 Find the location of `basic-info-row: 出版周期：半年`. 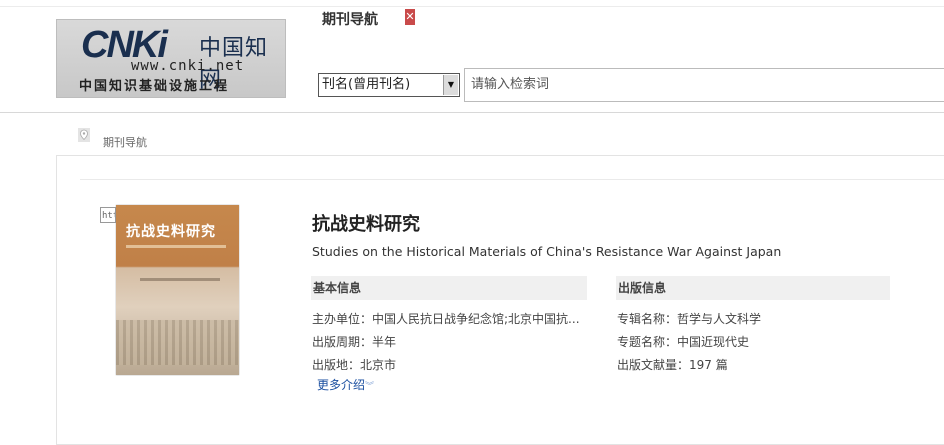

basic-info-row: 出版周期：半年 is located at coordinates (354, 341).